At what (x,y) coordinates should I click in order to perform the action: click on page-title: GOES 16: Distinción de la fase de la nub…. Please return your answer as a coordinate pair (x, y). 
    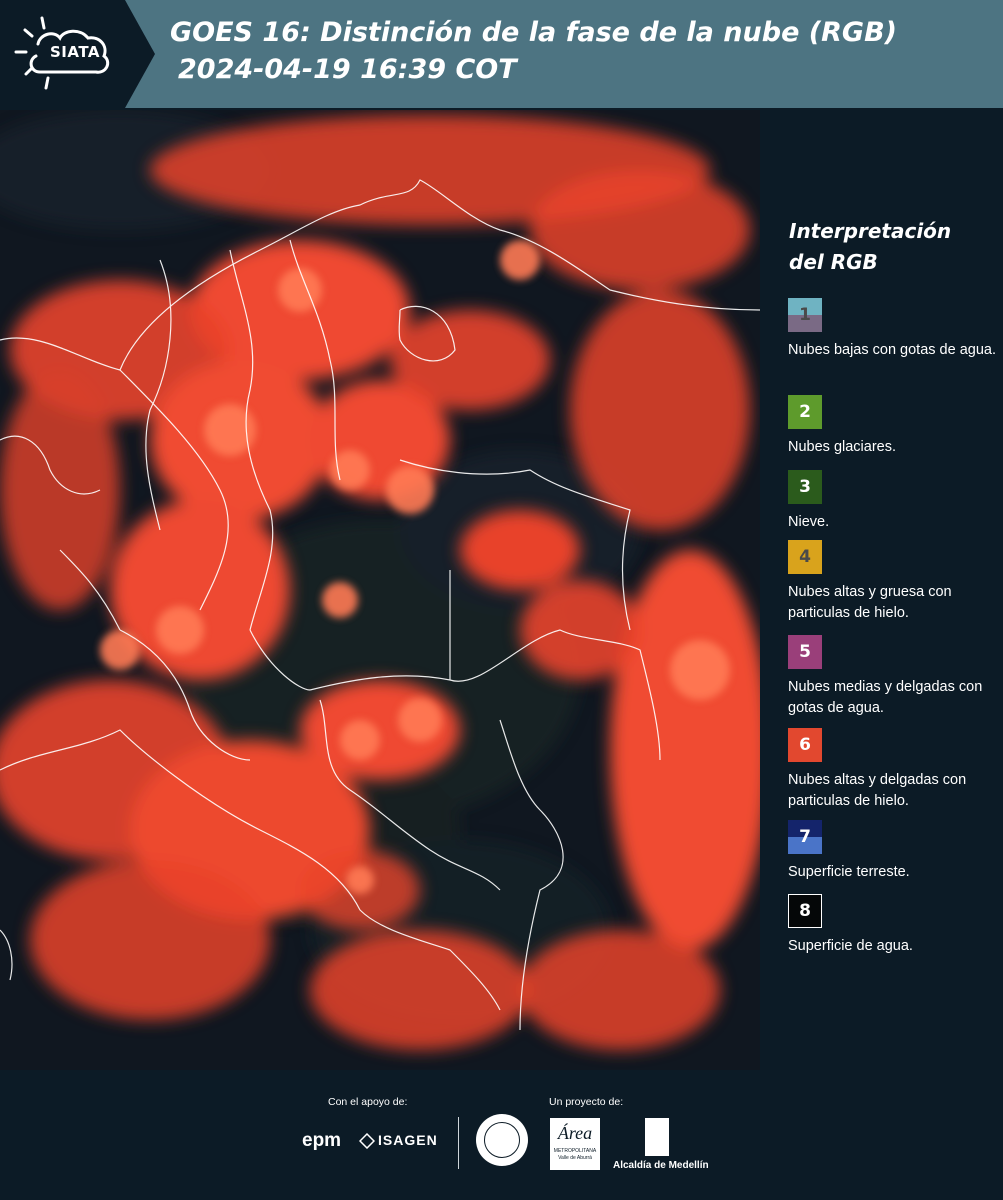
    Looking at the image, I should click on (580, 51).